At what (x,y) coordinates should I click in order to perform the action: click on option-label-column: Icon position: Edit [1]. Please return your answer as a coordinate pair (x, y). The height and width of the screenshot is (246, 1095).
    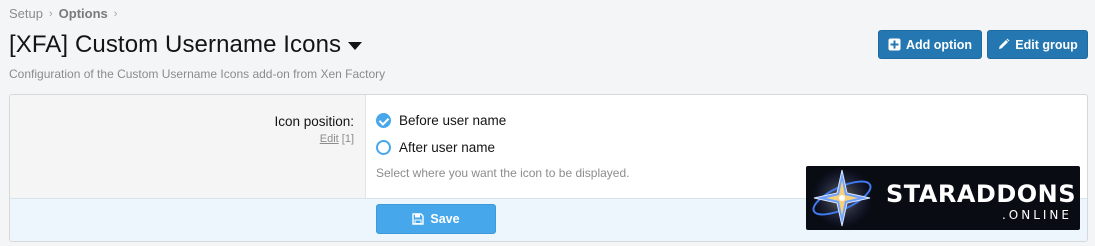
    Looking at the image, I should click on (188, 146).